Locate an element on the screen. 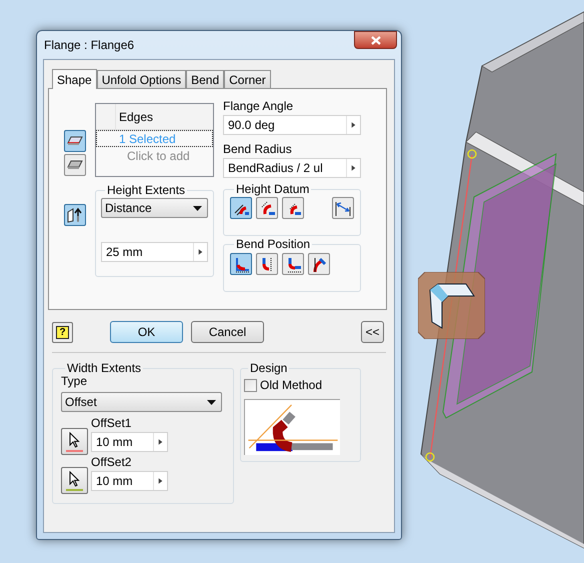 This screenshot has width=584, height=563. flip-arrows-icon is located at coordinates (75, 215).